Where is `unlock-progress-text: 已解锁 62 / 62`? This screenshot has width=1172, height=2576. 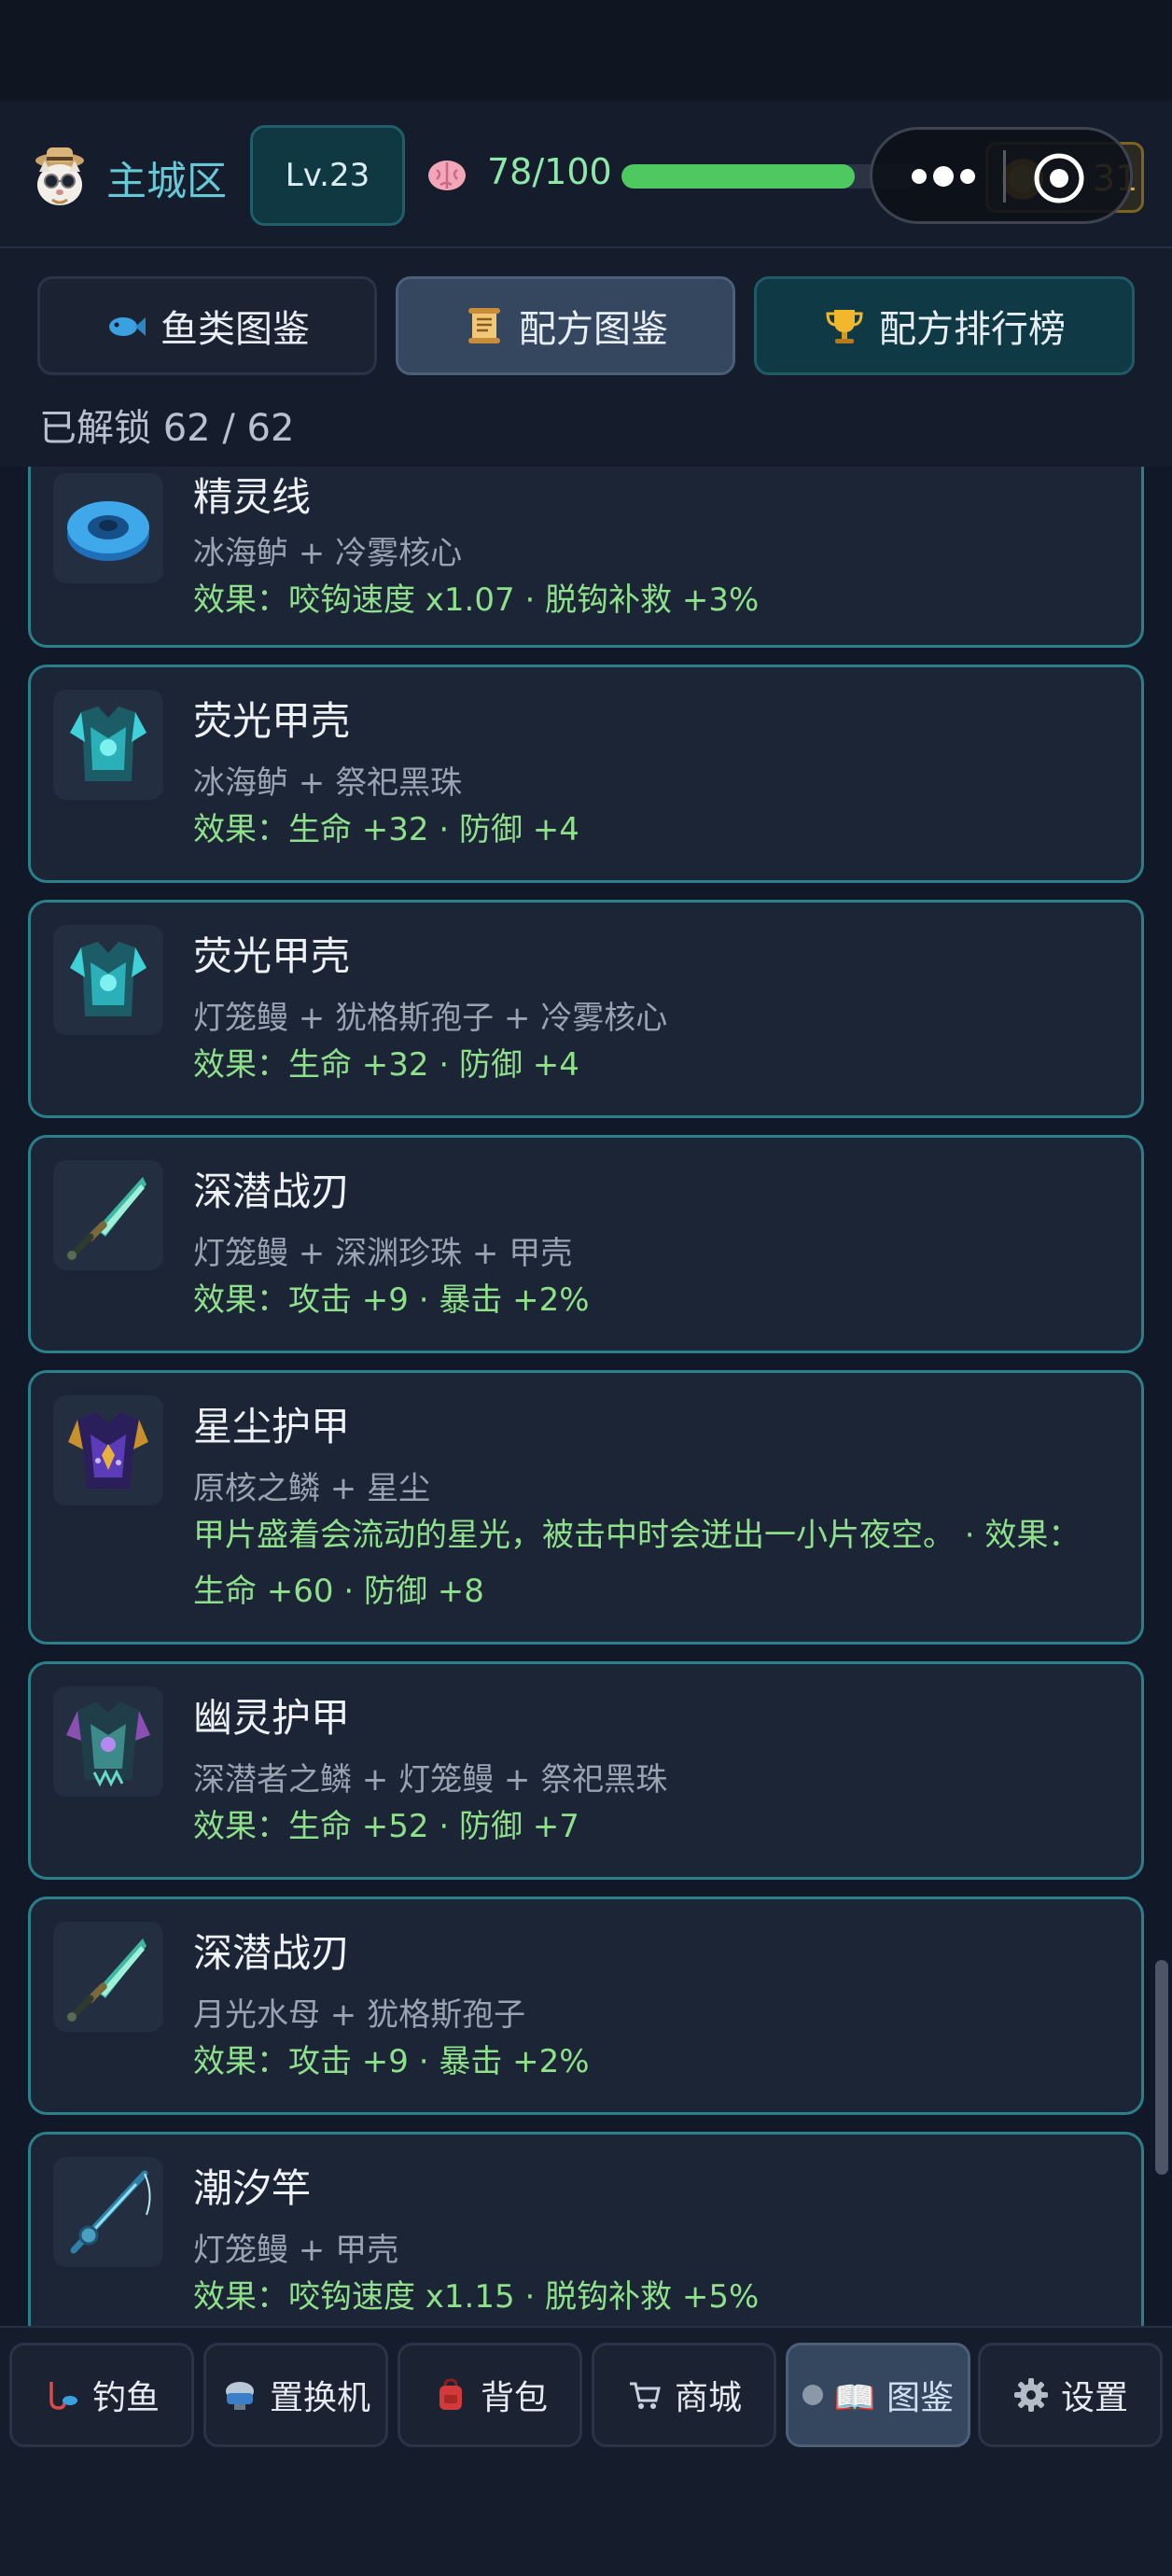
unlock-progress-text: 已解锁 62 / 62 is located at coordinates (167, 428).